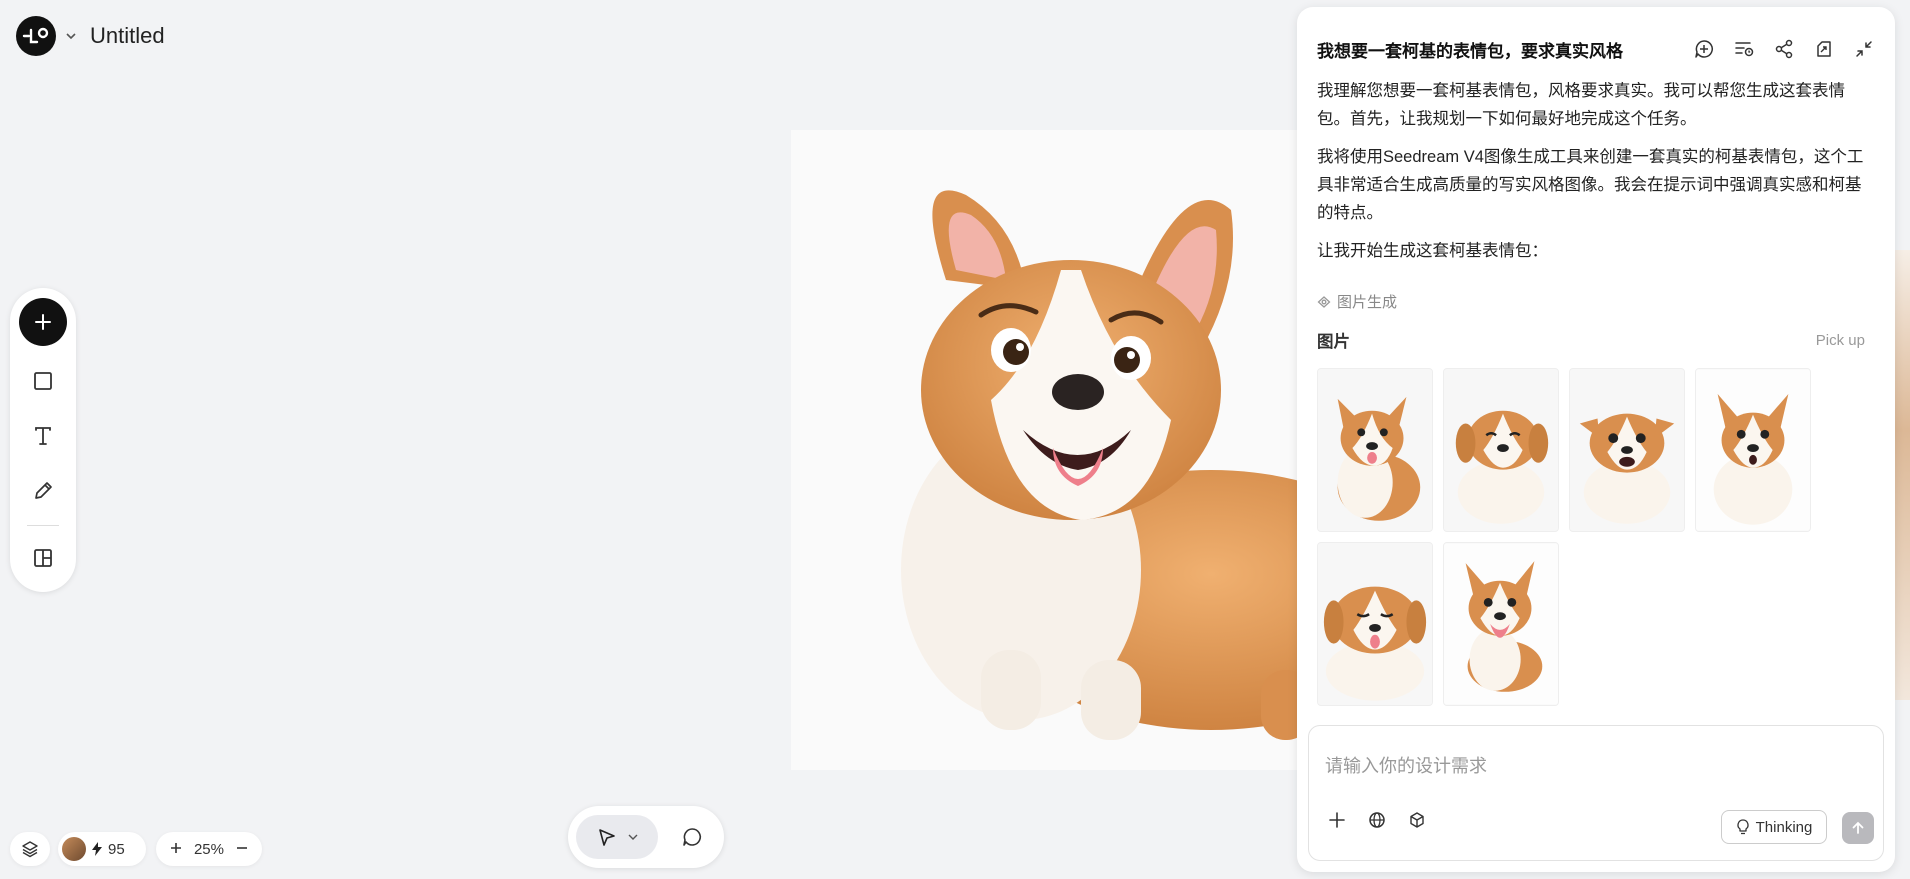 Image resolution: width=1910 pixels, height=879 pixels. Describe the element at coordinates (617, 837) in the screenshot. I see `select-tool-button` at that location.